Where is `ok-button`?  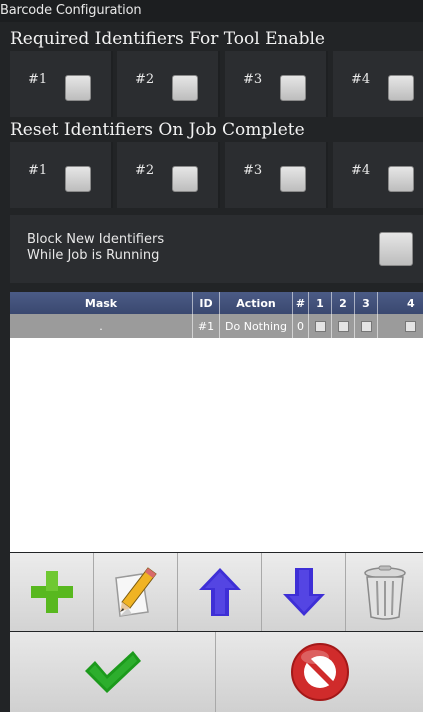 ok-button is located at coordinates (113, 672).